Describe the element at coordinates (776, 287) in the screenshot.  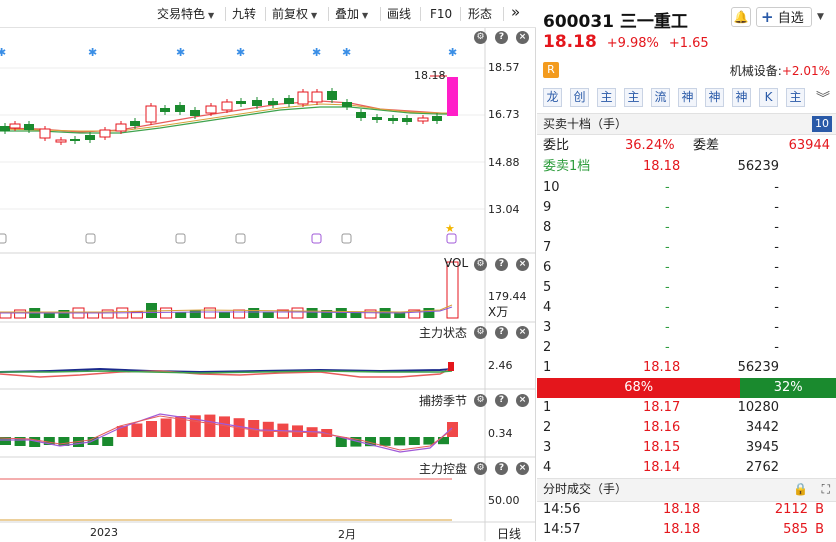
I see `ask-volume: -` at that location.